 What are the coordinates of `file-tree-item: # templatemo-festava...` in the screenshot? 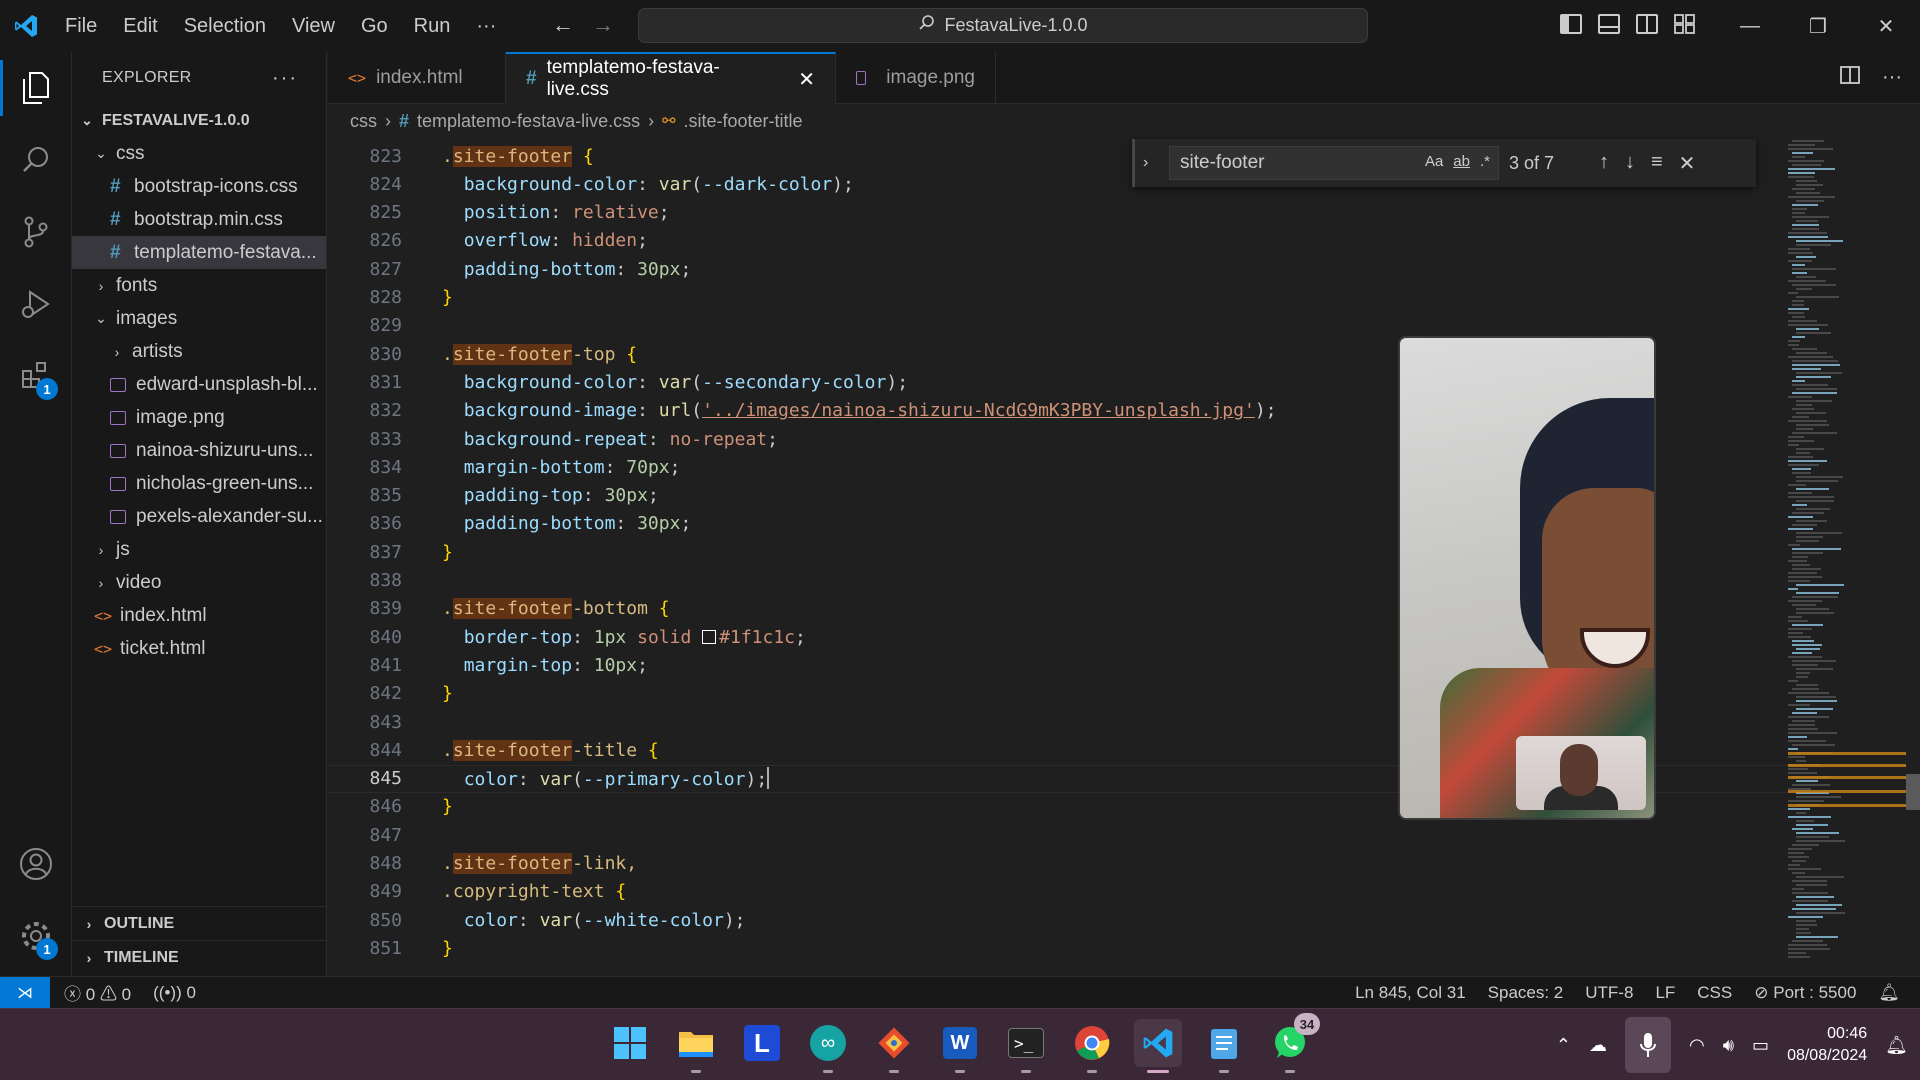 It's located at (199, 252).